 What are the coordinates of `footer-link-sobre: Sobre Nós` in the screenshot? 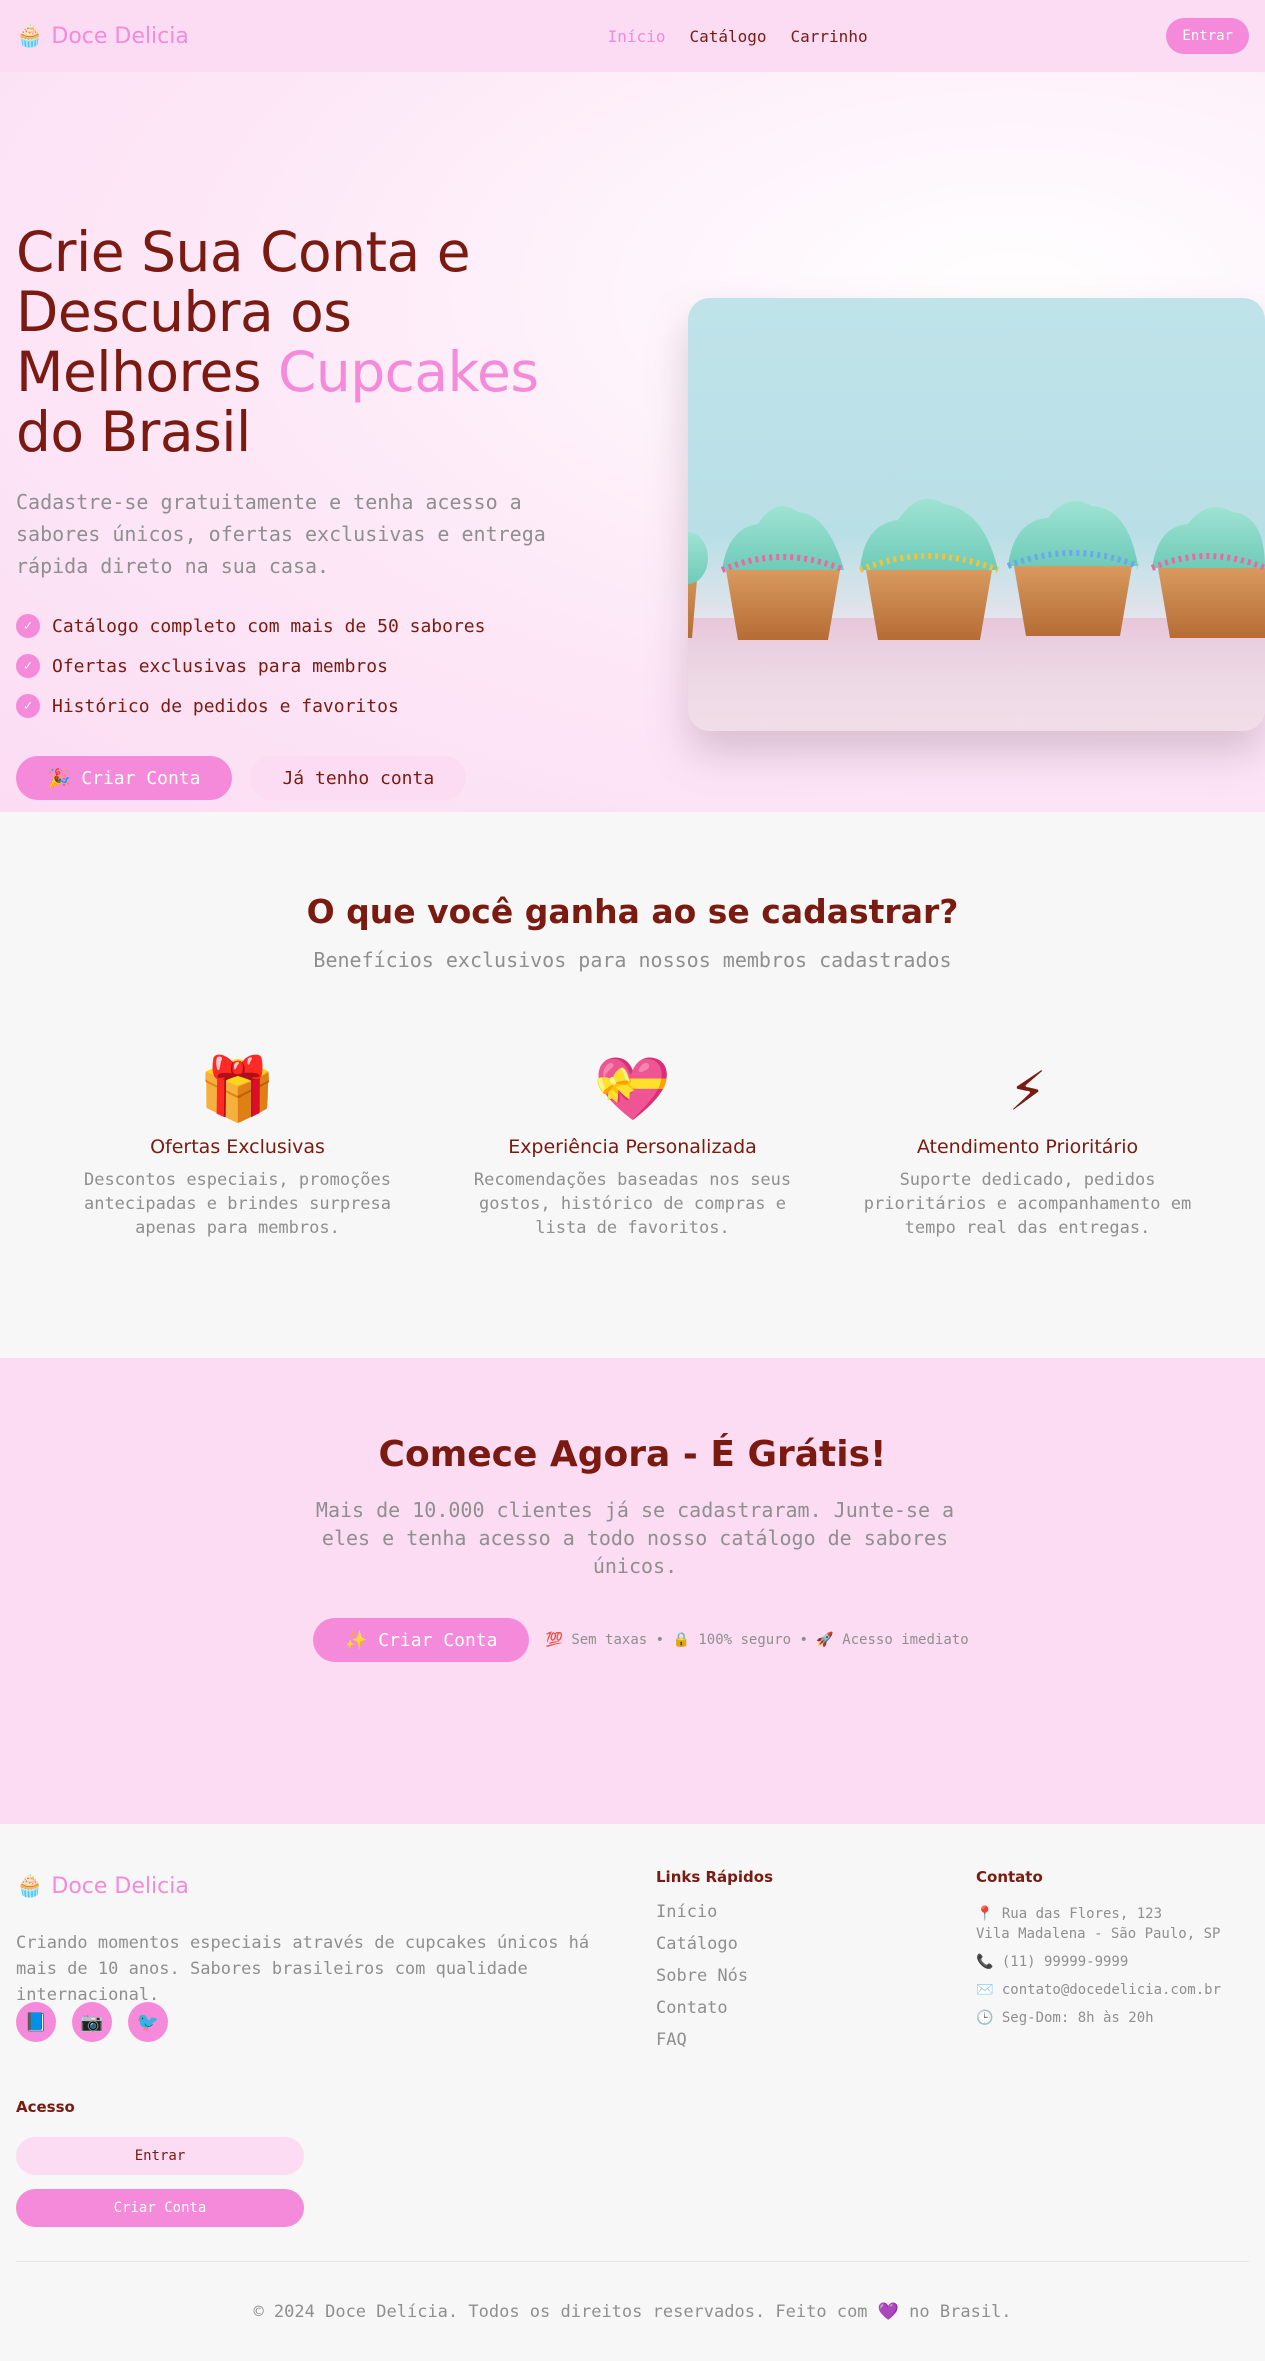 It's located at (702, 1982).